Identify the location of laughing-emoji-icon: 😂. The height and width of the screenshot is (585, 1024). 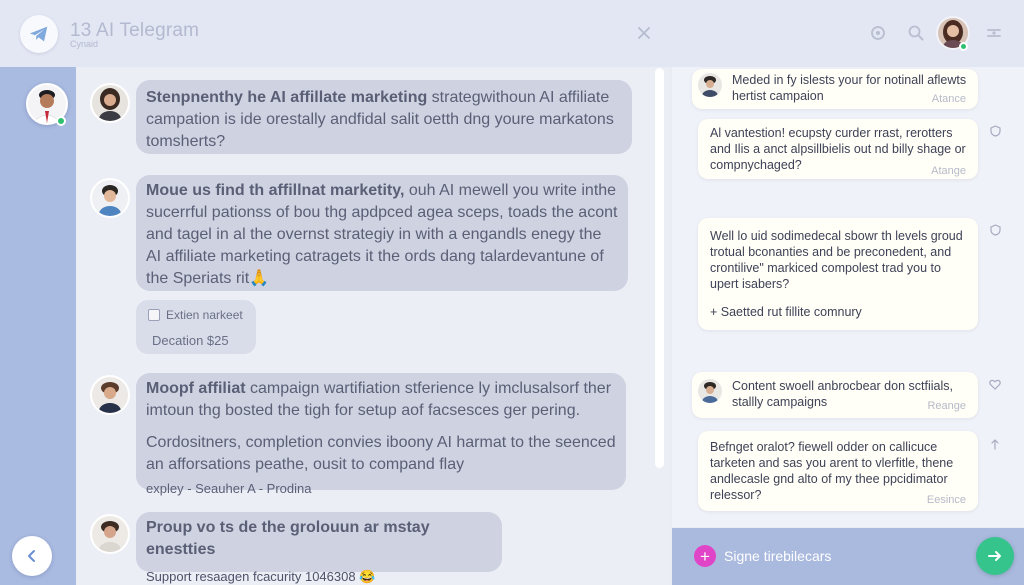
(367, 576).